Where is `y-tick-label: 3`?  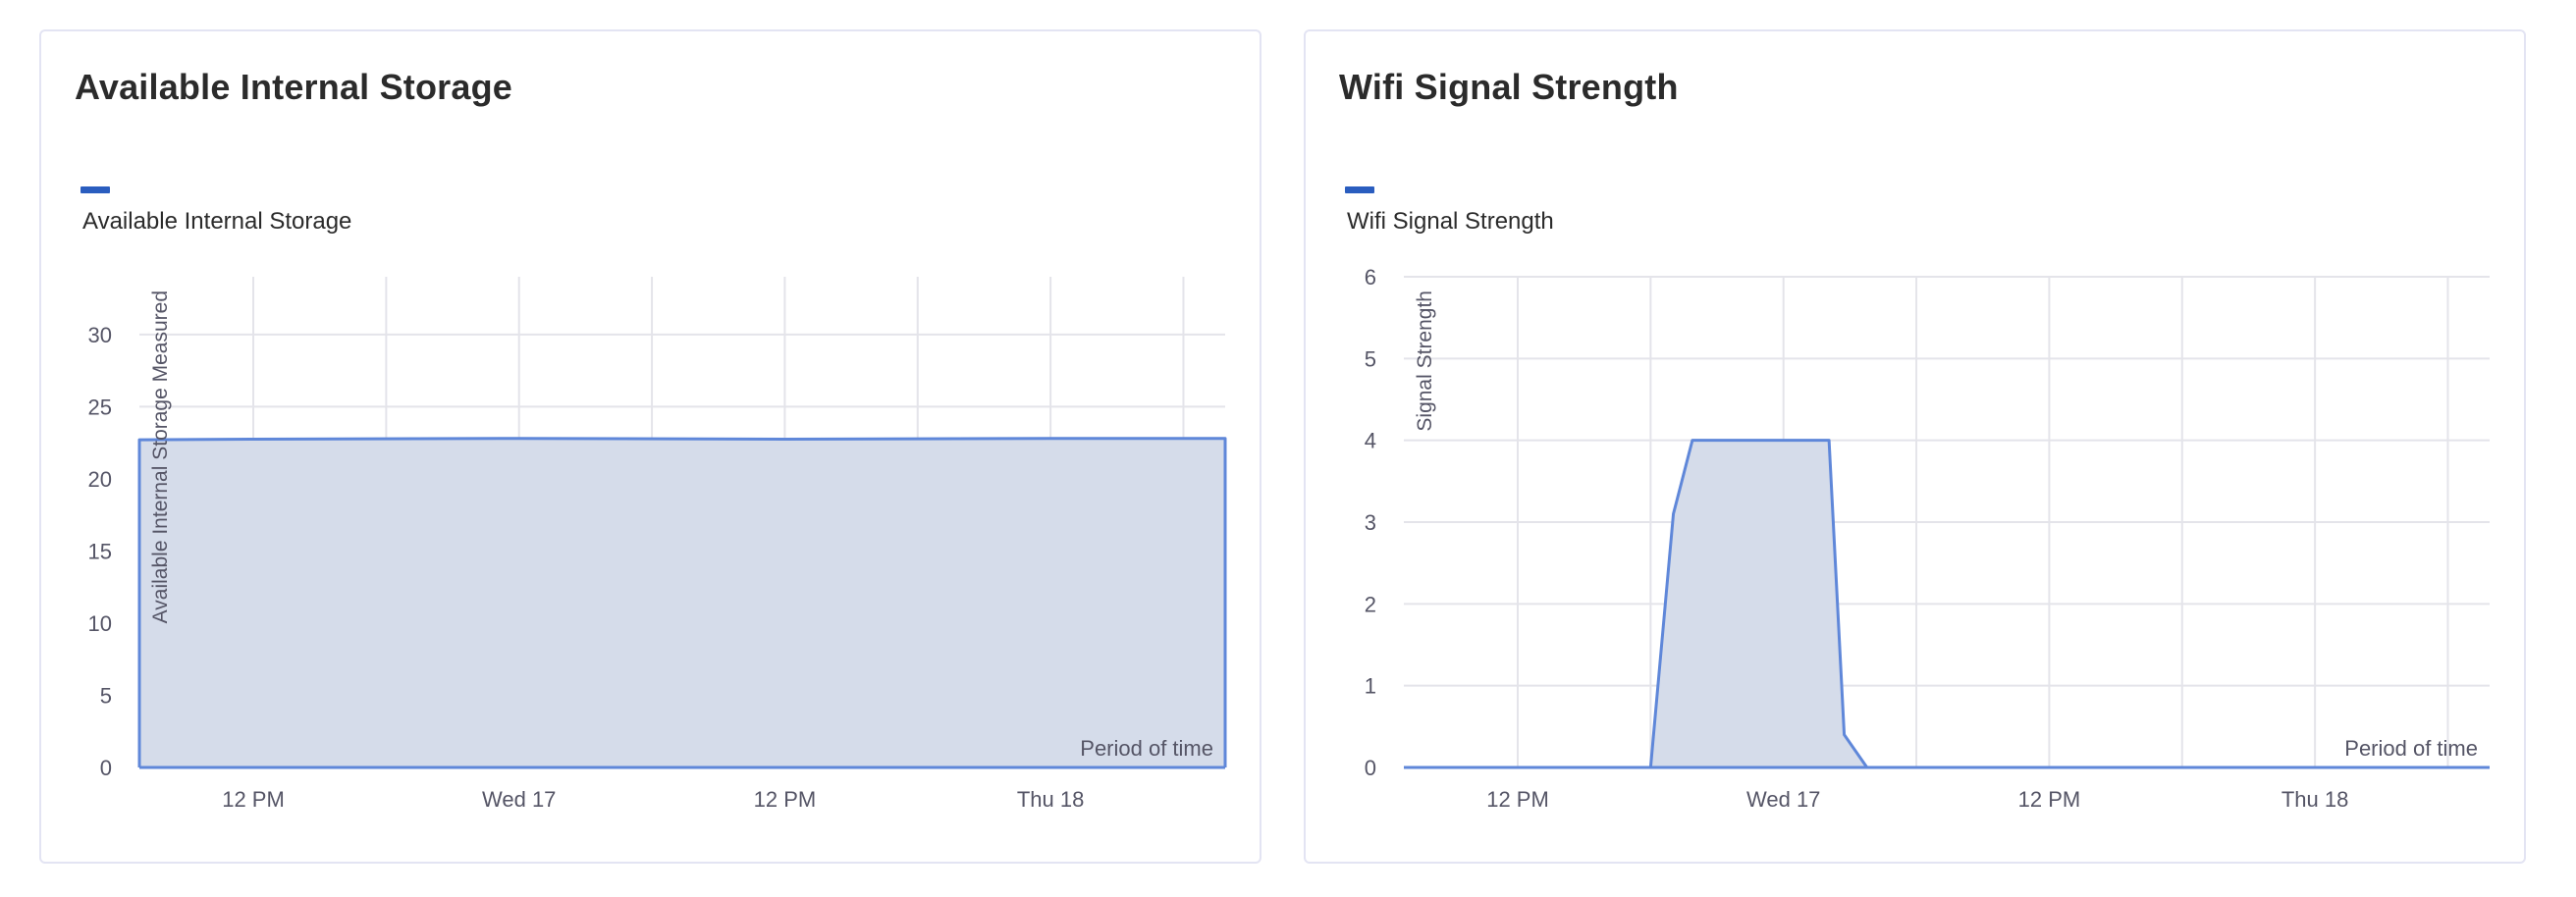
y-tick-label: 3 is located at coordinates (1370, 522).